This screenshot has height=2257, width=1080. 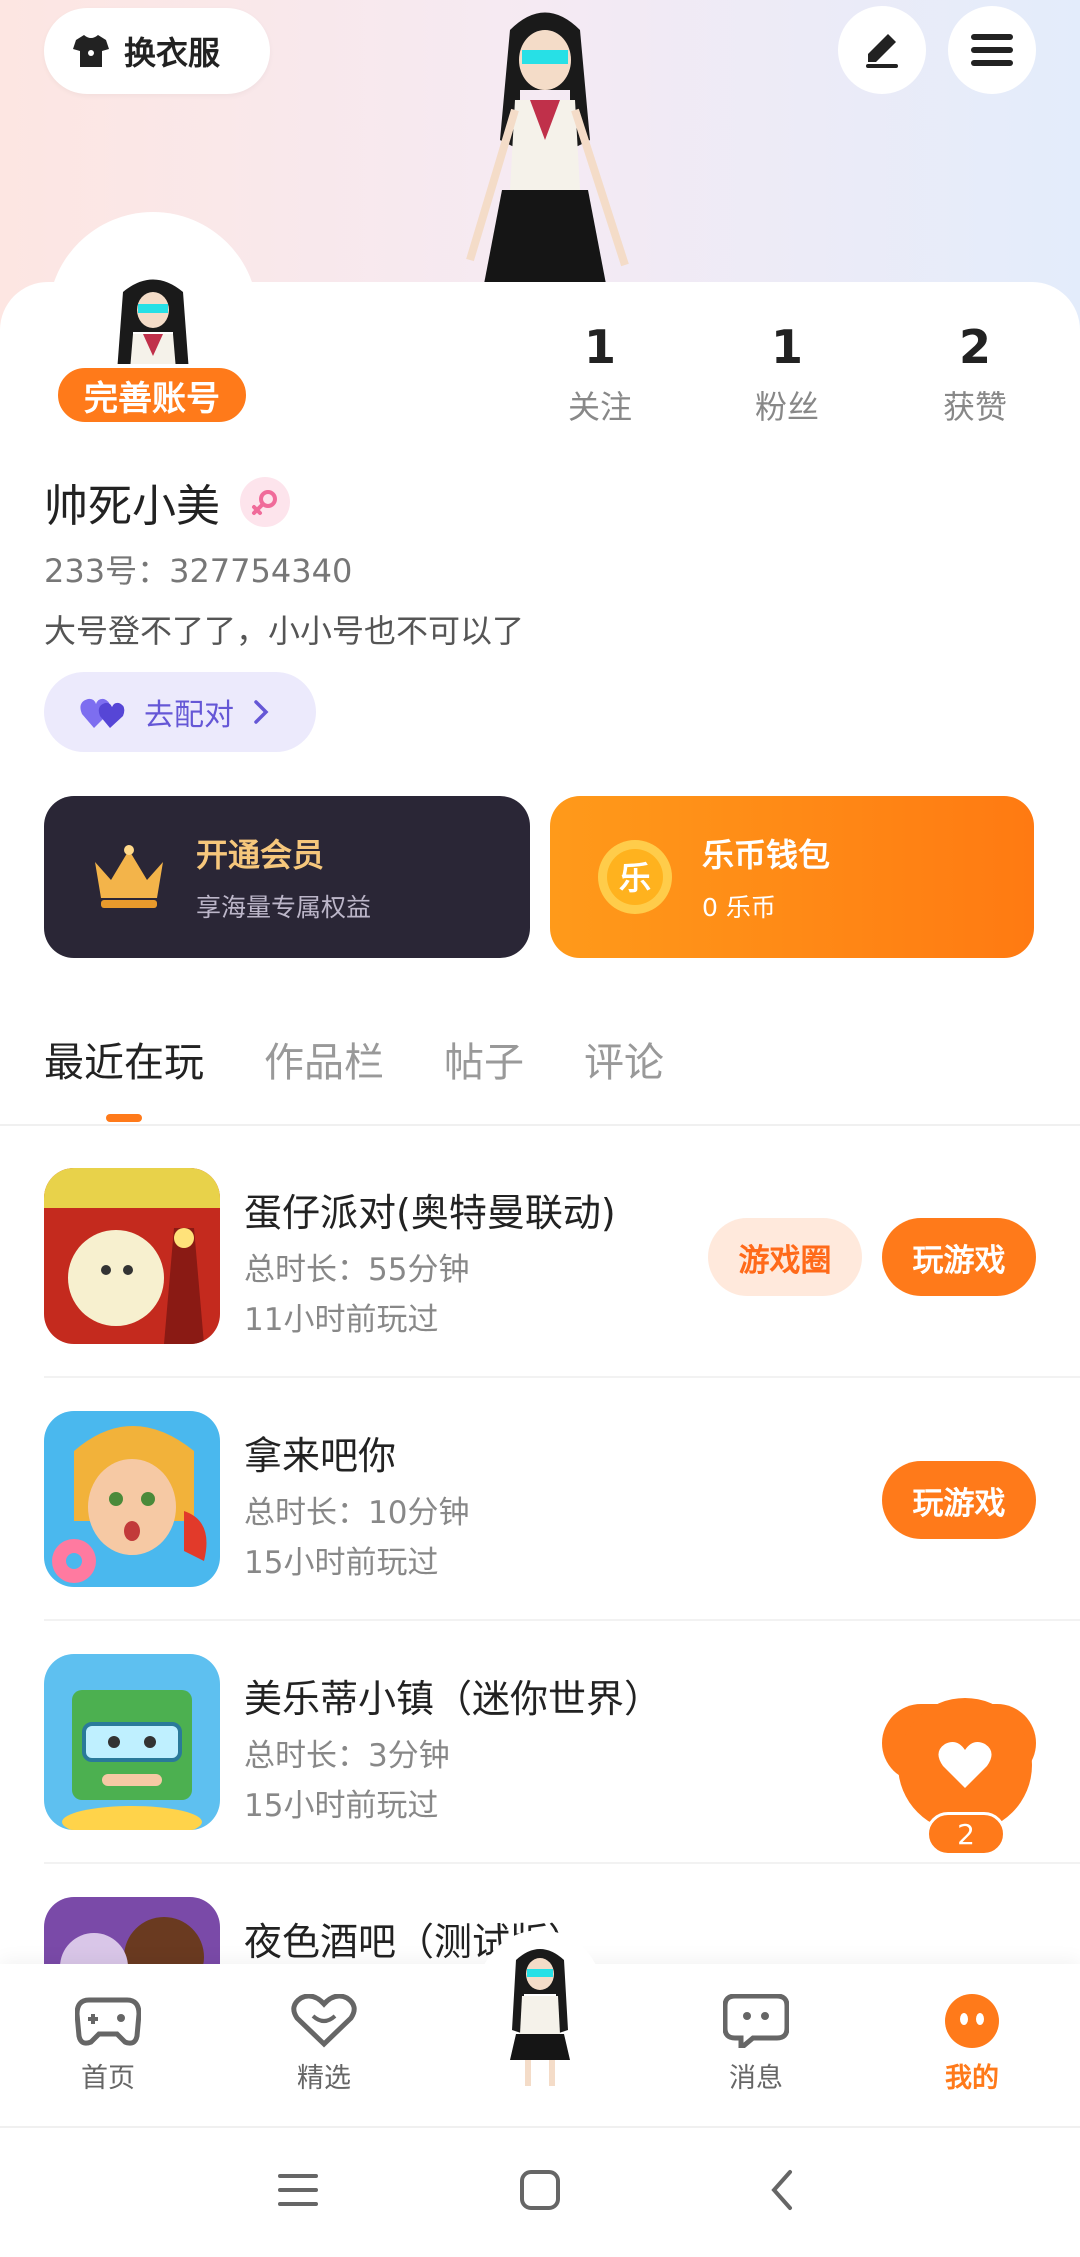 What do you see at coordinates (172, 53) in the screenshot?
I see `change-outfit-label: 换衣服` at bounding box center [172, 53].